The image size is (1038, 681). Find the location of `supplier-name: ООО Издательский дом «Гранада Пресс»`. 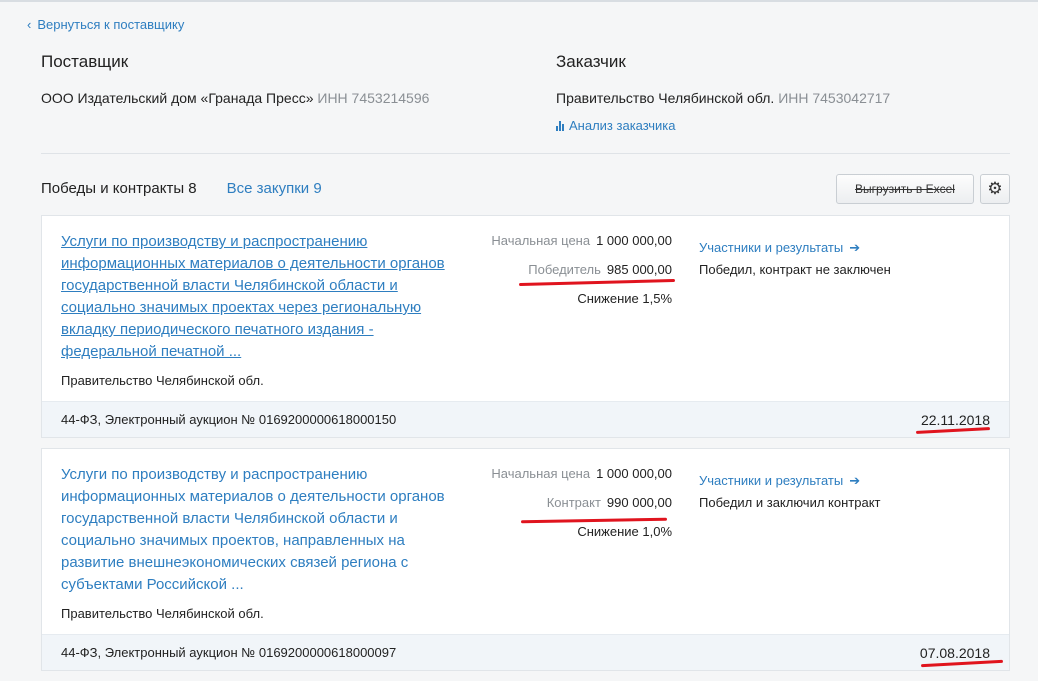

supplier-name: ООО Издательский дом «Гранада Пресс» is located at coordinates (177, 98).